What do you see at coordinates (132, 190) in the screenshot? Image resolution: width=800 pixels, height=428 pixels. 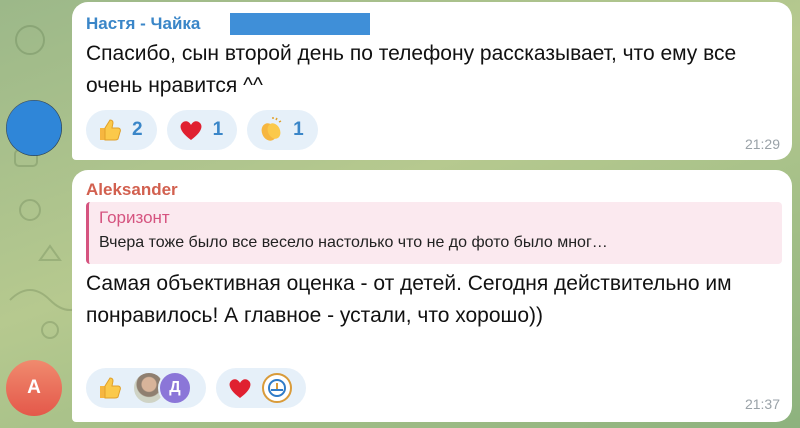 I see `sender-name: Aleksander` at bounding box center [132, 190].